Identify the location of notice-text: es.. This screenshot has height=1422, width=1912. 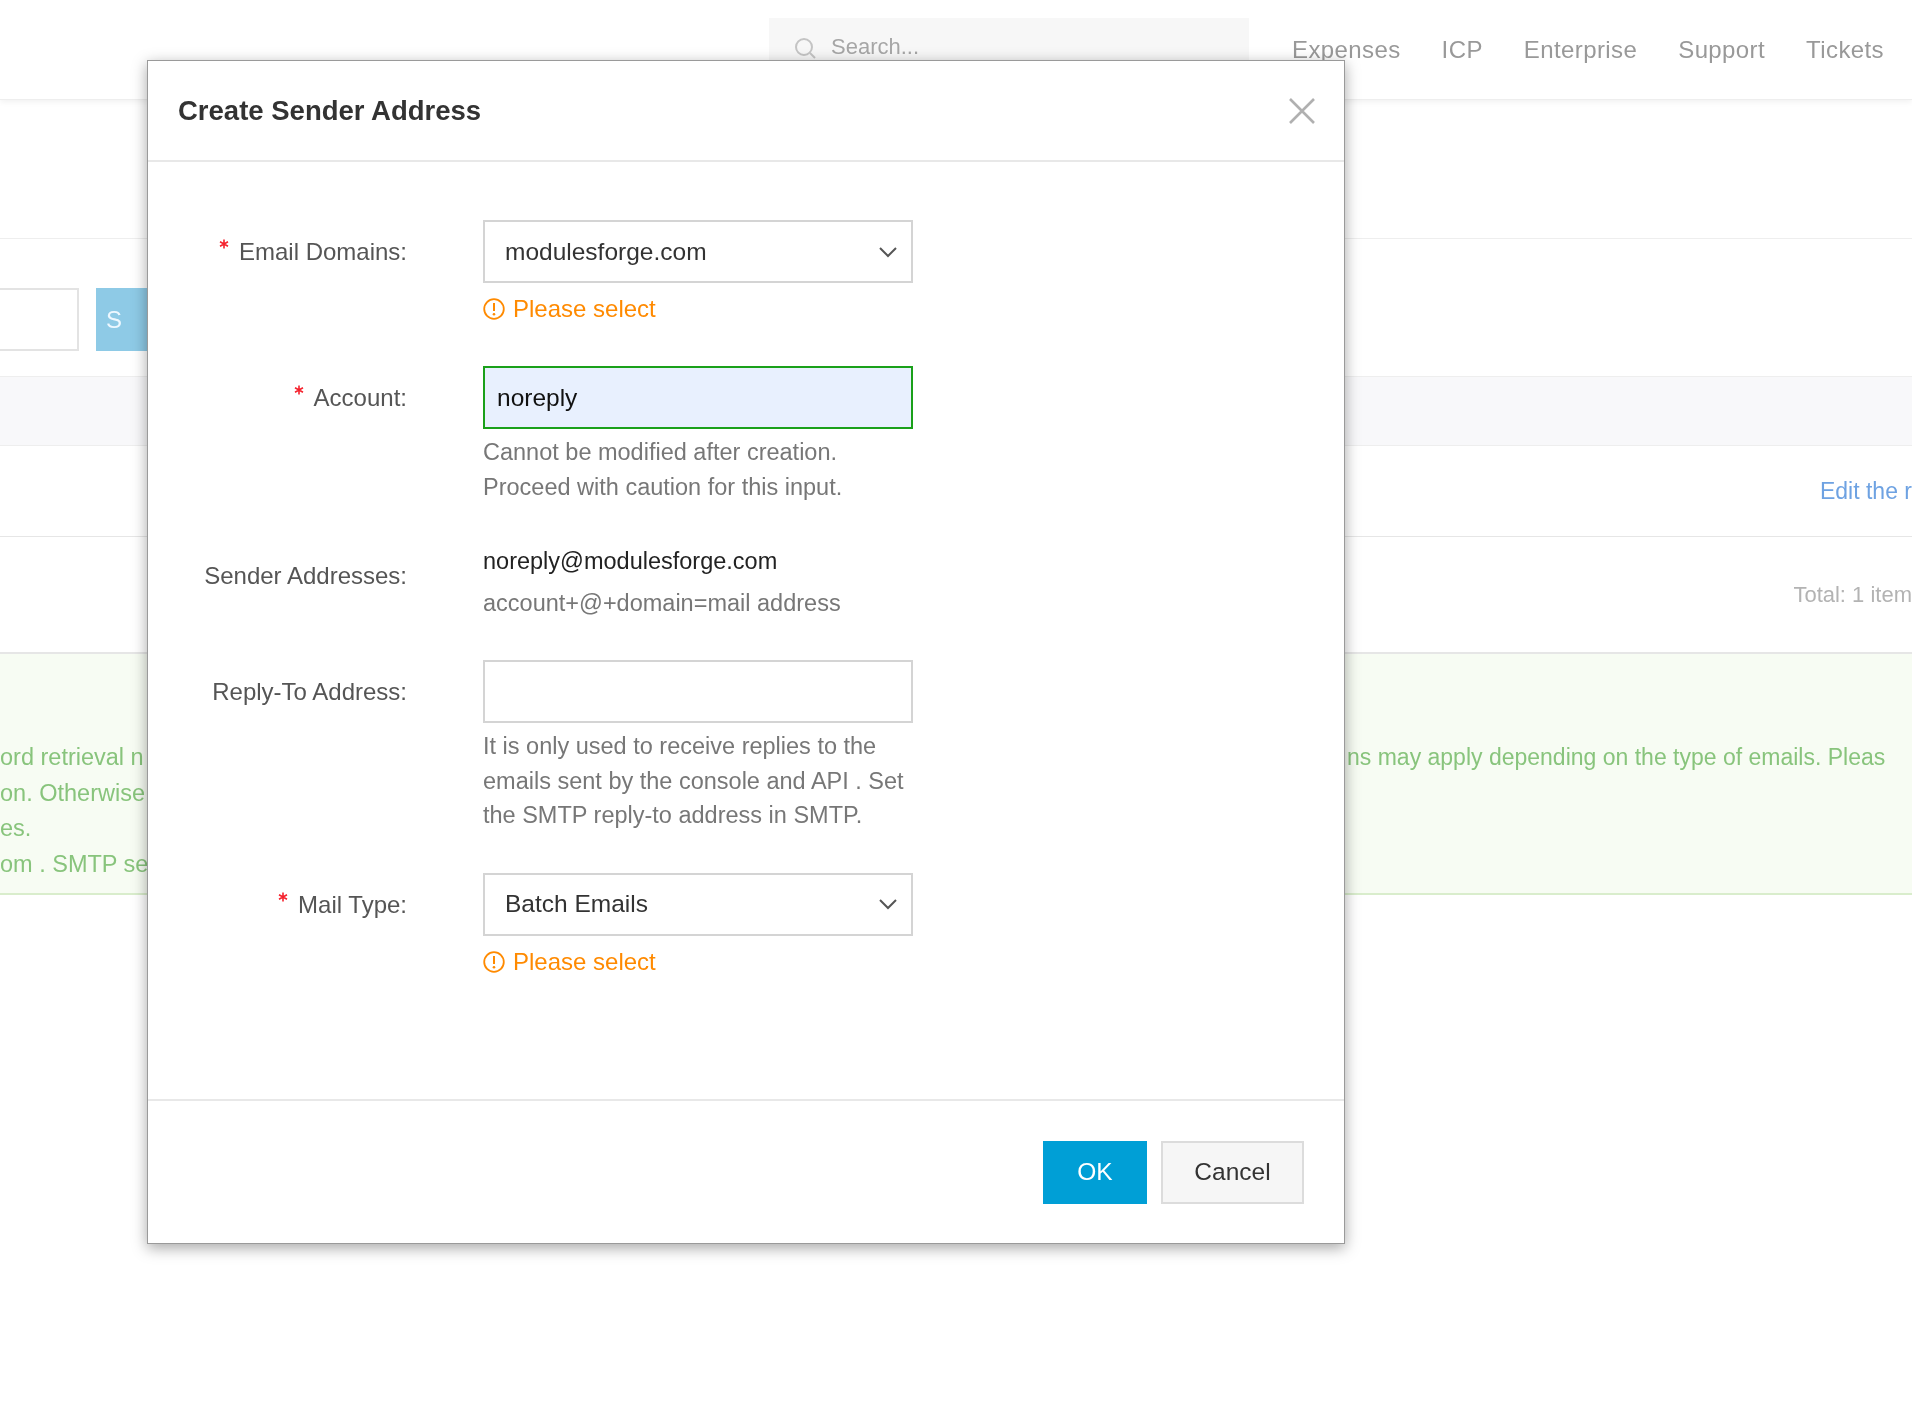
(16, 828).